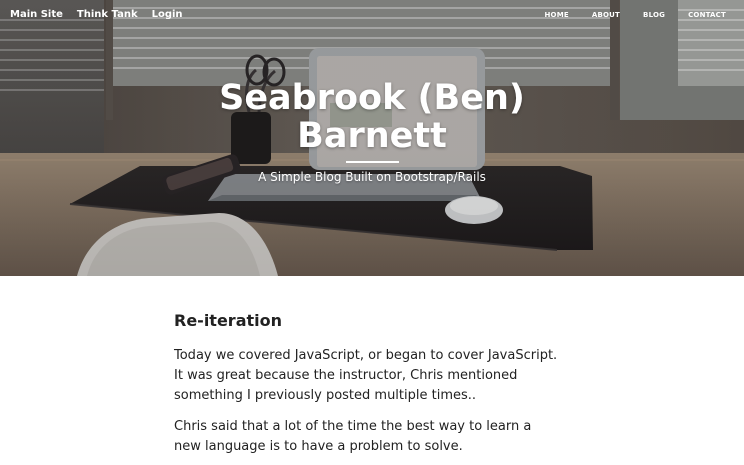 This screenshot has height=465, width=744. Describe the element at coordinates (372, 162) in the screenshot. I see `title-divider` at that location.